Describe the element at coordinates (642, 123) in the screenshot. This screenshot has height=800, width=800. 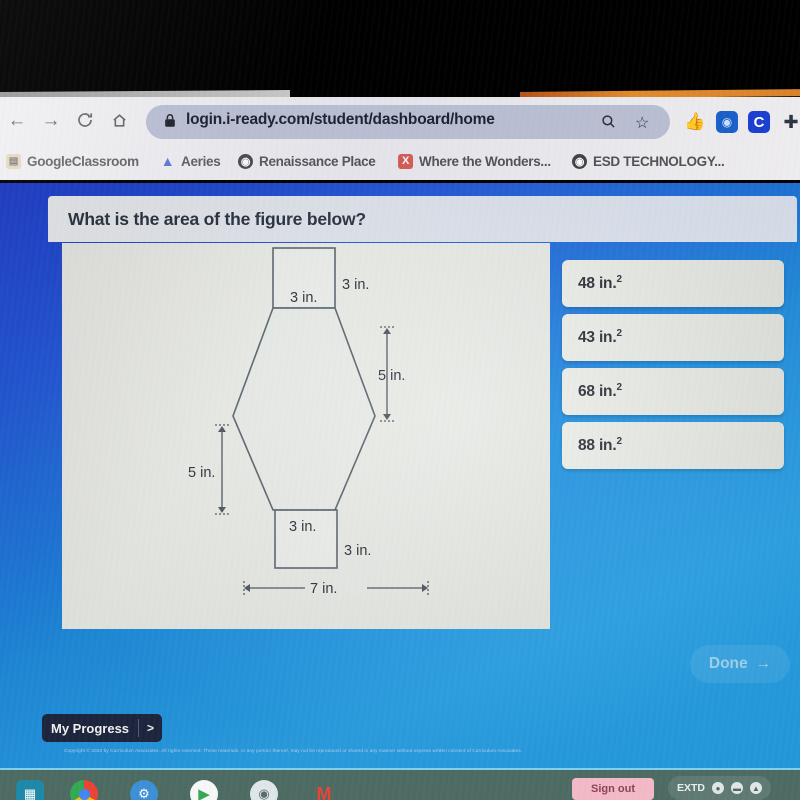
I see `star-icon: ☆` at that location.